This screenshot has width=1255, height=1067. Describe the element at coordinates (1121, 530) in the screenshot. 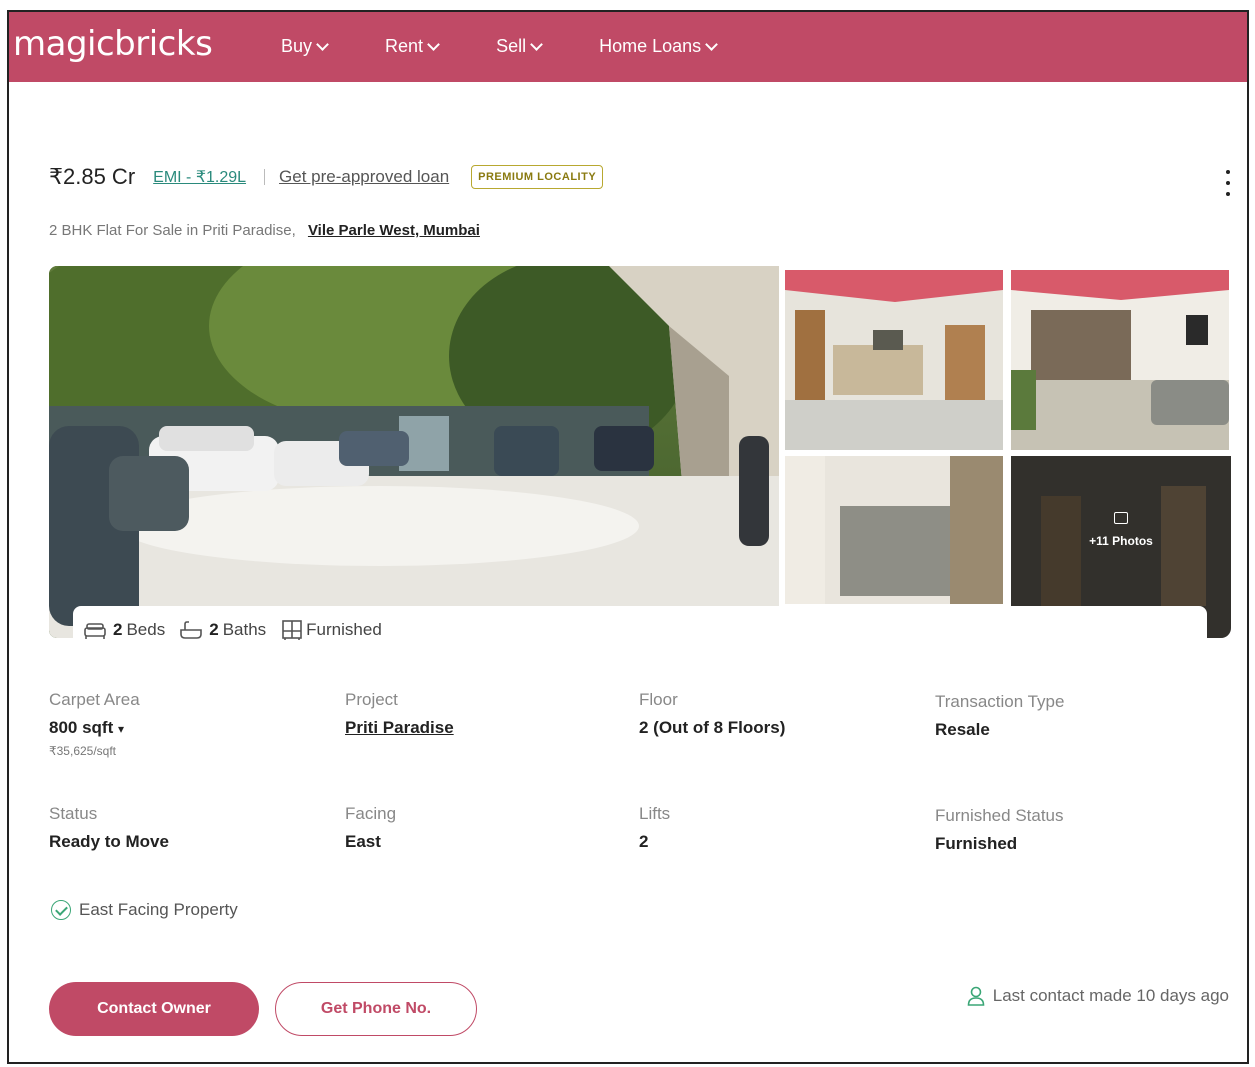

I see `more-photos-button: +11 Photos` at that location.